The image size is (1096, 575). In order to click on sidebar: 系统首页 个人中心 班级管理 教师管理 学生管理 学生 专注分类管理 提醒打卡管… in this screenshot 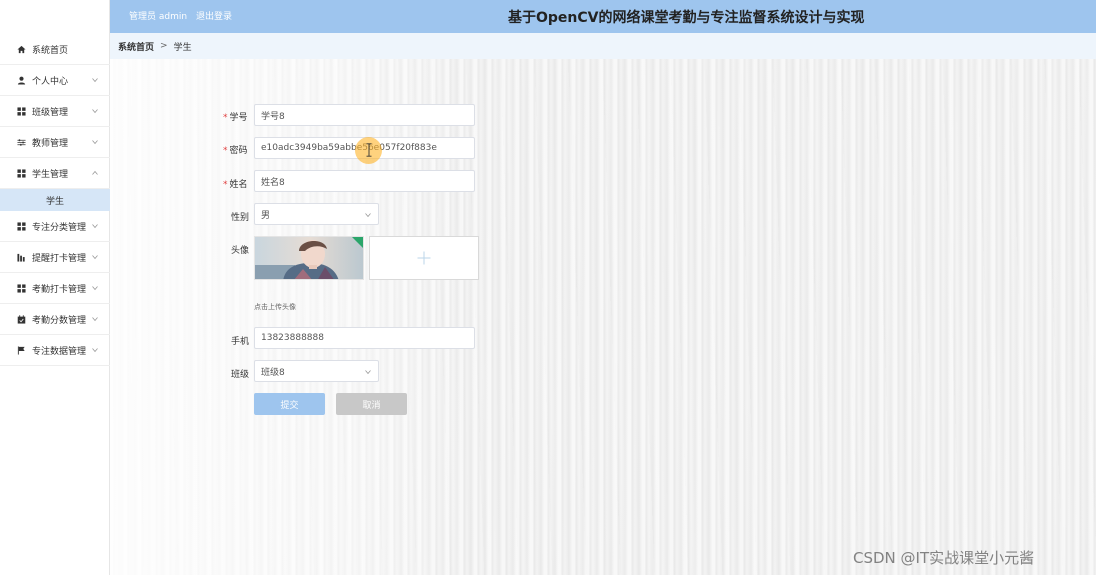, I will do `click(55, 287)`.